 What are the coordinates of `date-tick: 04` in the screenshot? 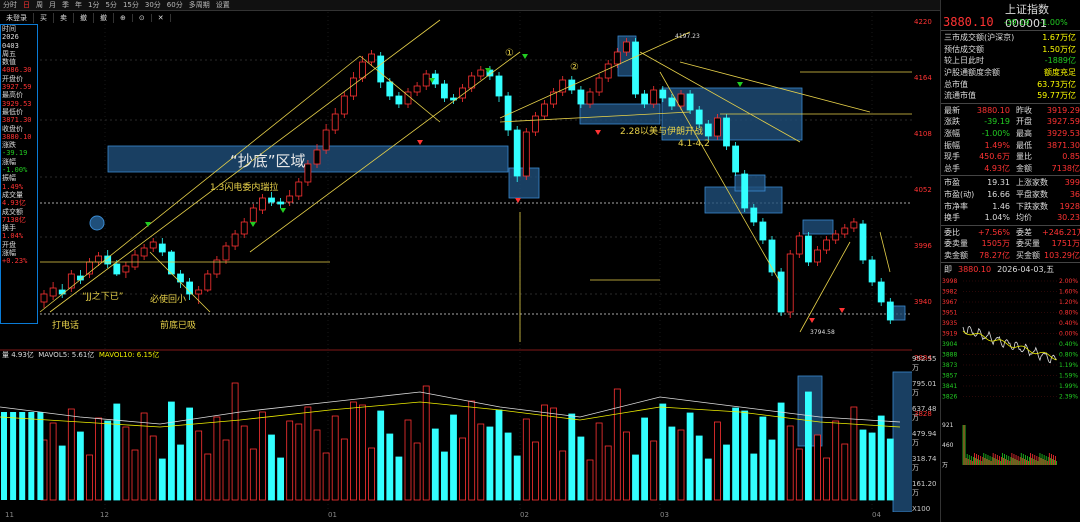 It's located at (876, 515).